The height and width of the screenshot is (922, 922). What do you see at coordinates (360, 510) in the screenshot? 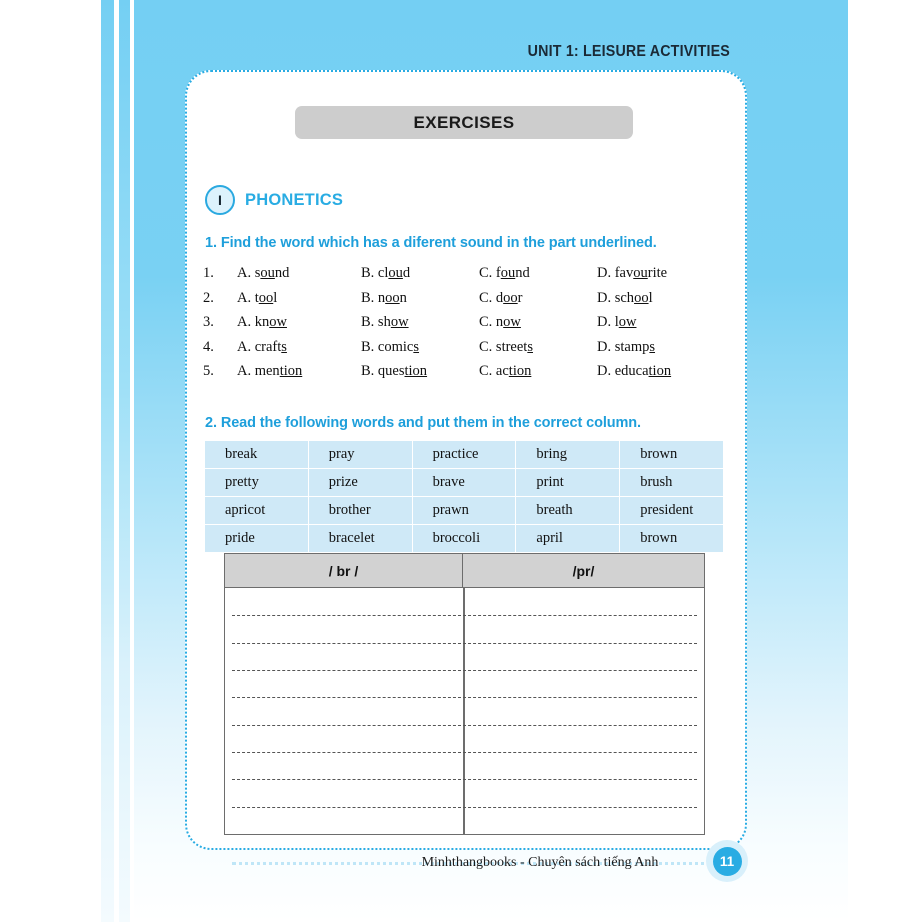
I see `wordbank-cell: brother` at bounding box center [360, 510].